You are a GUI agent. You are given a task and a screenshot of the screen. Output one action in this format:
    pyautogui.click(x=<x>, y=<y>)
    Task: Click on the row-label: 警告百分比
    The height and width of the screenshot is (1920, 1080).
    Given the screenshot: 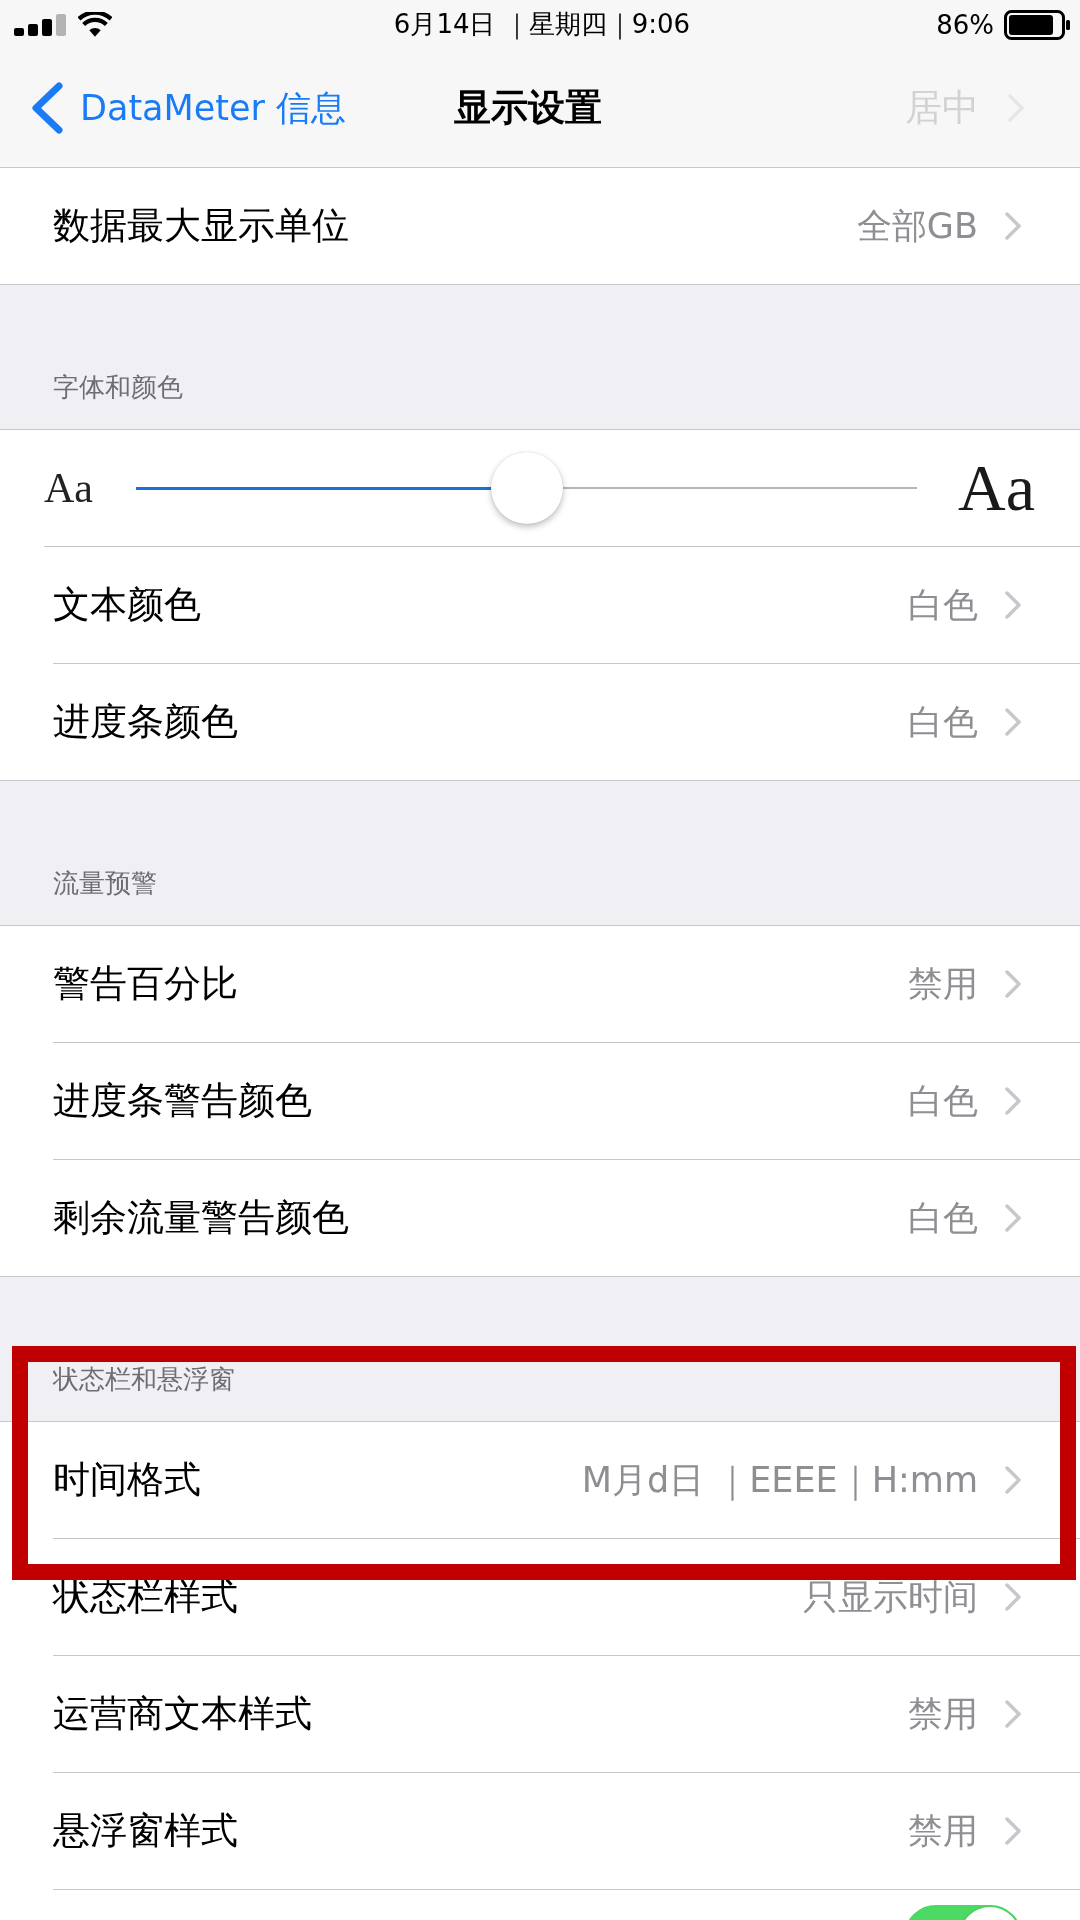 What is the action you would take?
    pyautogui.click(x=146, y=984)
    